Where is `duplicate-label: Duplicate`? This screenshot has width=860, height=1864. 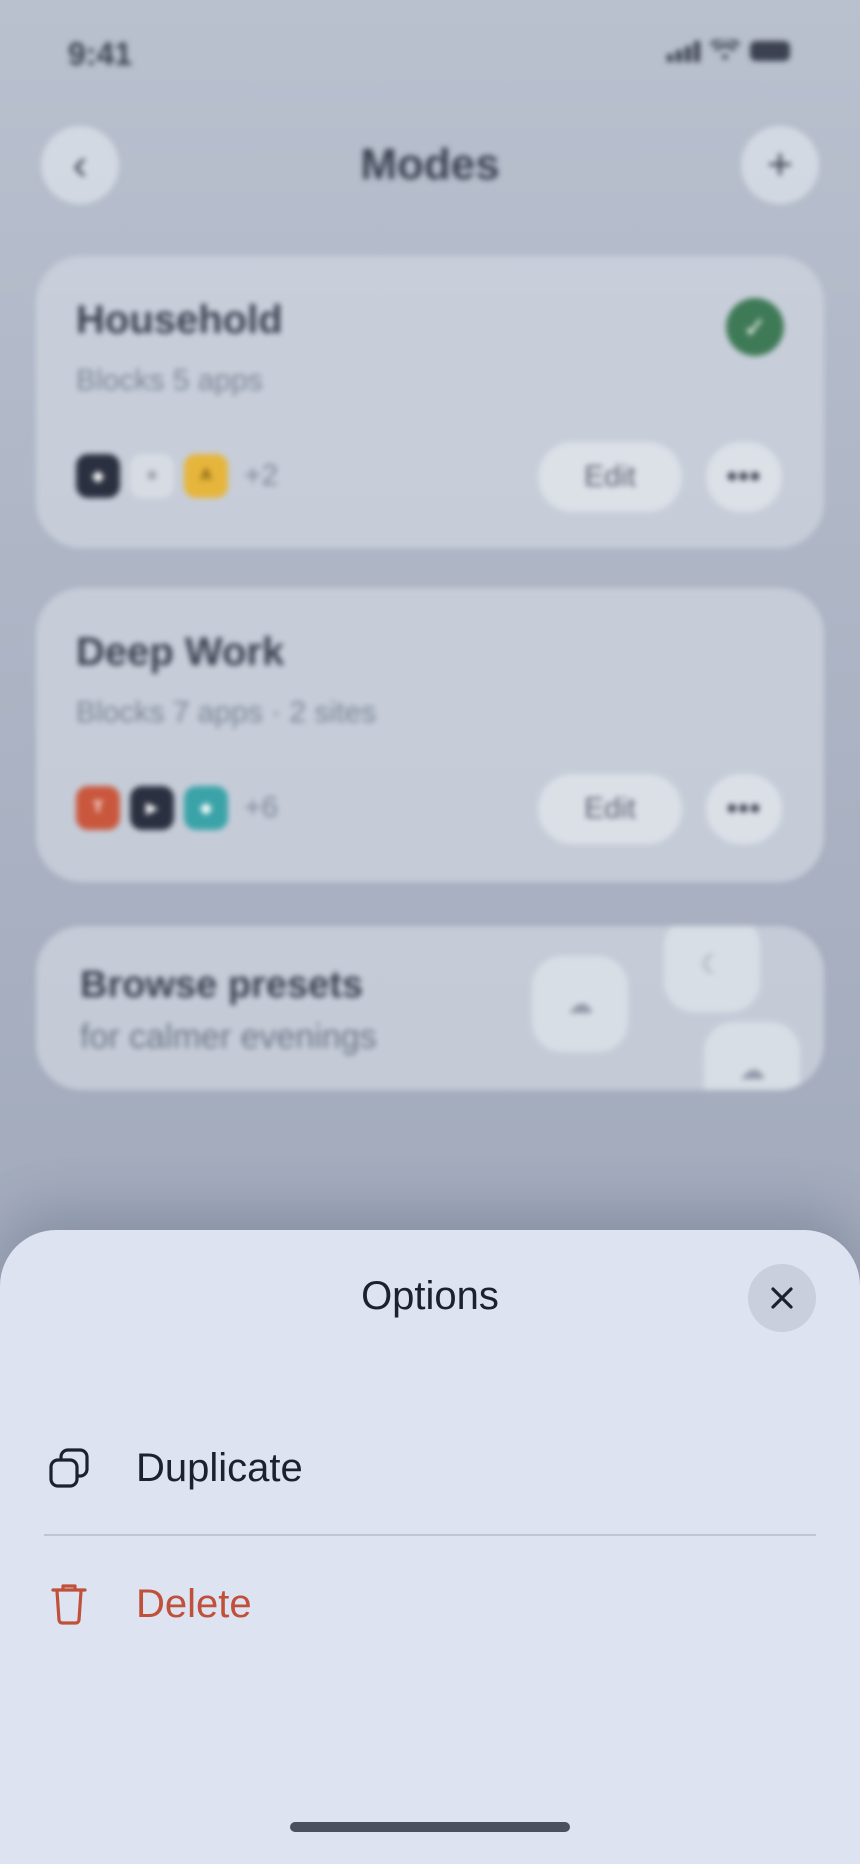
duplicate-label: Duplicate is located at coordinates (219, 1467).